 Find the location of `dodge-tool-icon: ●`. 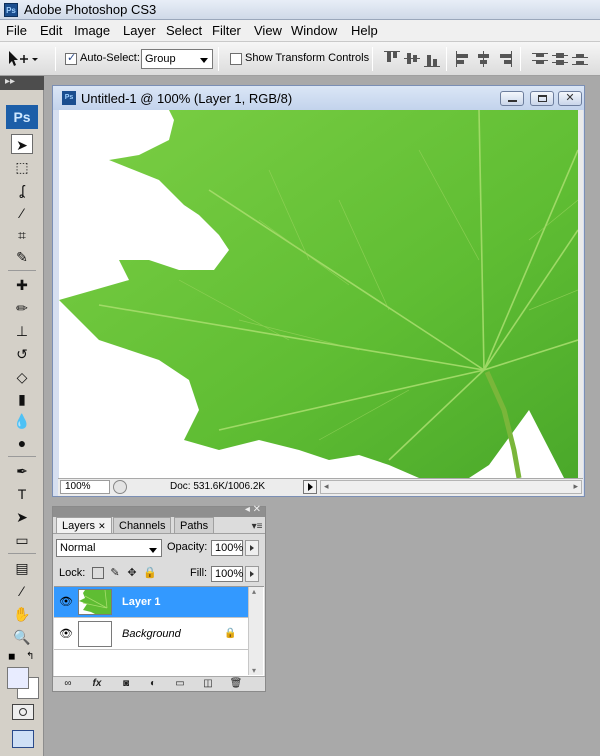

dodge-tool-icon: ● is located at coordinates (22, 443).